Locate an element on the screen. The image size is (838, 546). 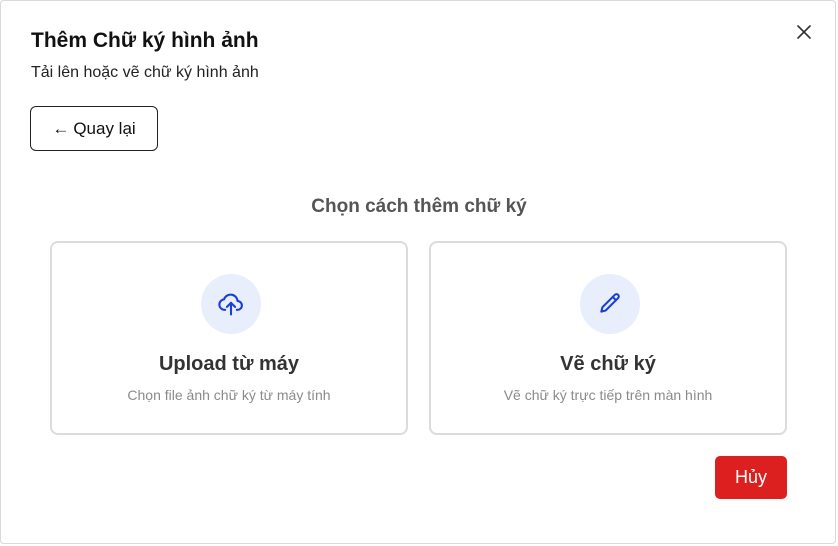
draw-option-description: Vẽ chữ ký trực tiếp trên màn hình is located at coordinates (608, 395).